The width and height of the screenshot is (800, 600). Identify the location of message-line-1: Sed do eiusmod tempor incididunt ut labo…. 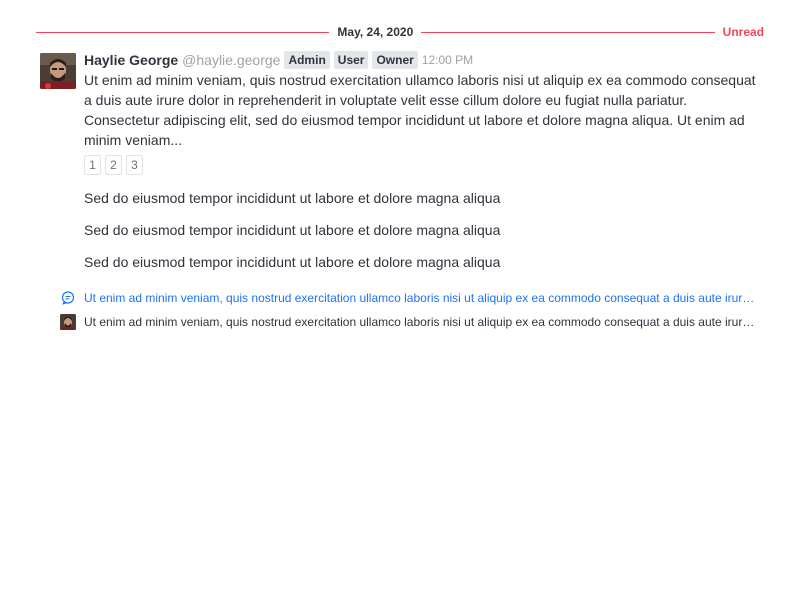
(292, 198).